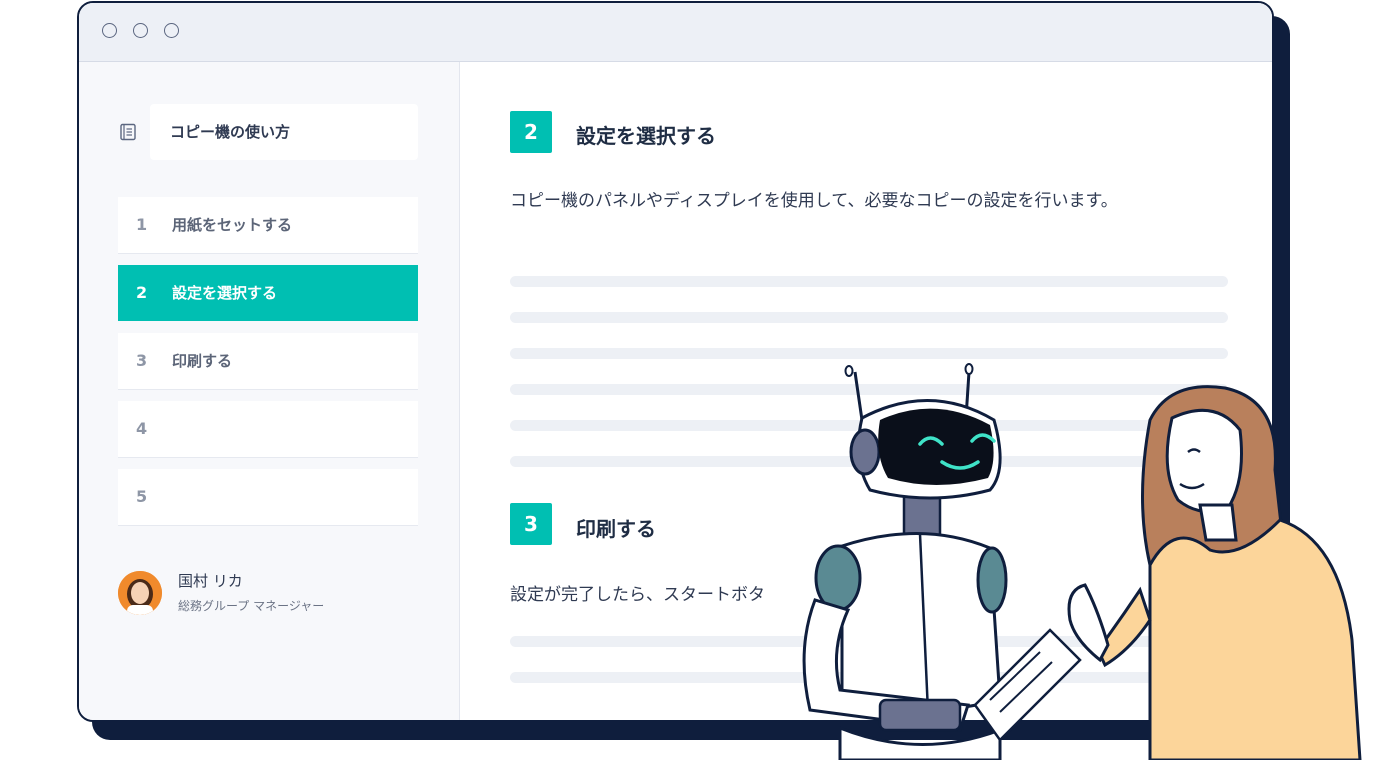  I want to click on step-label: 印刷する, so click(202, 361).